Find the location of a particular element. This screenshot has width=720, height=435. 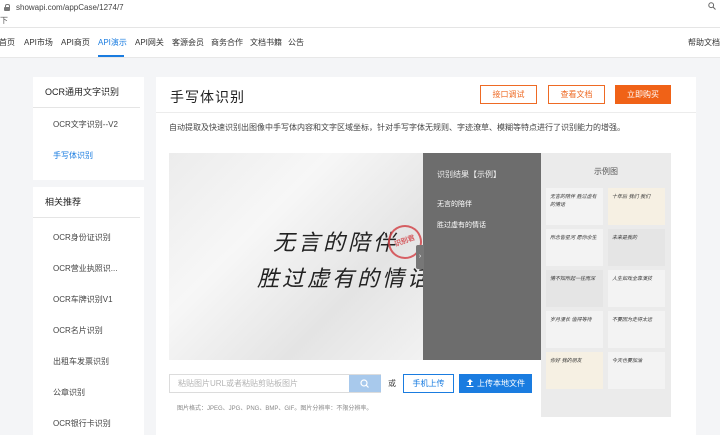

api-debug-button: 接口调试 is located at coordinates (508, 94).